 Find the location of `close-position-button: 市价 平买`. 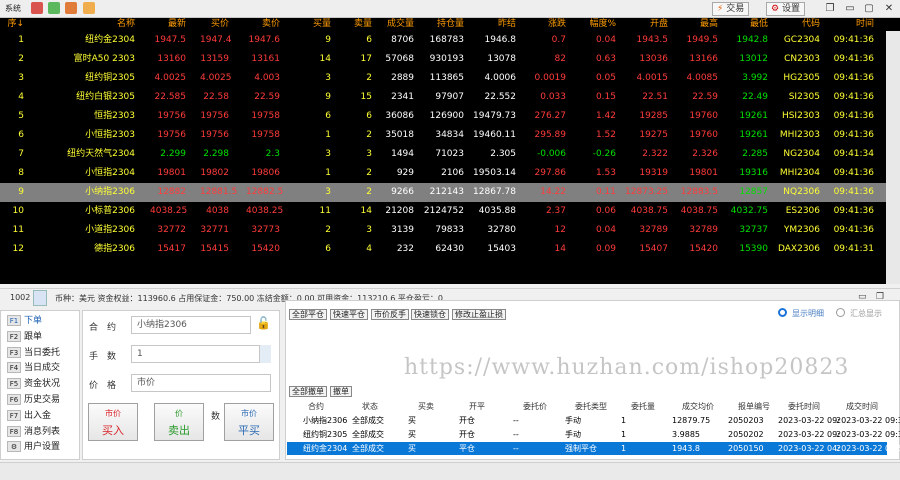

close-position-button: 市价 平买 is located at coordinates (249, 422).